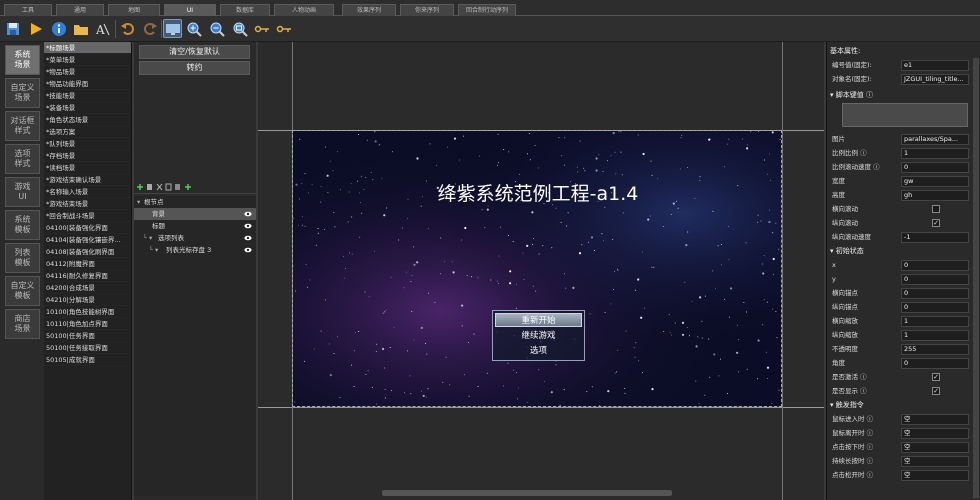 This screenshot has width=980, height=500. I want to click on scene-list-item: *读档场景, so click(87, 168).